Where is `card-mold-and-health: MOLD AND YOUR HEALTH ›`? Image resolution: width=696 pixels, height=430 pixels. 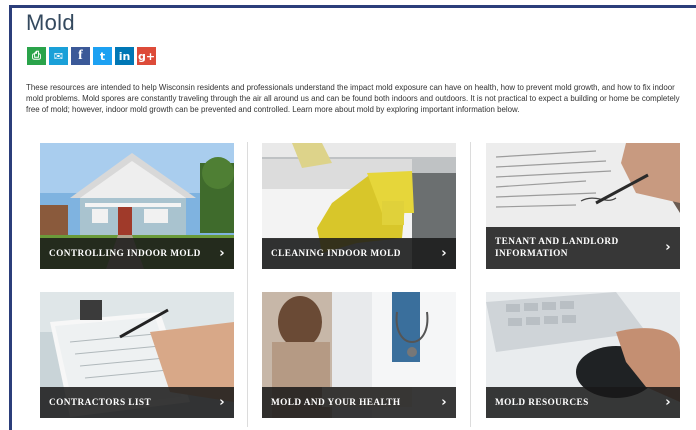
card-mold-and-health: MOLD AND YOUR HEALTH › is located at coordinates (359, 355).